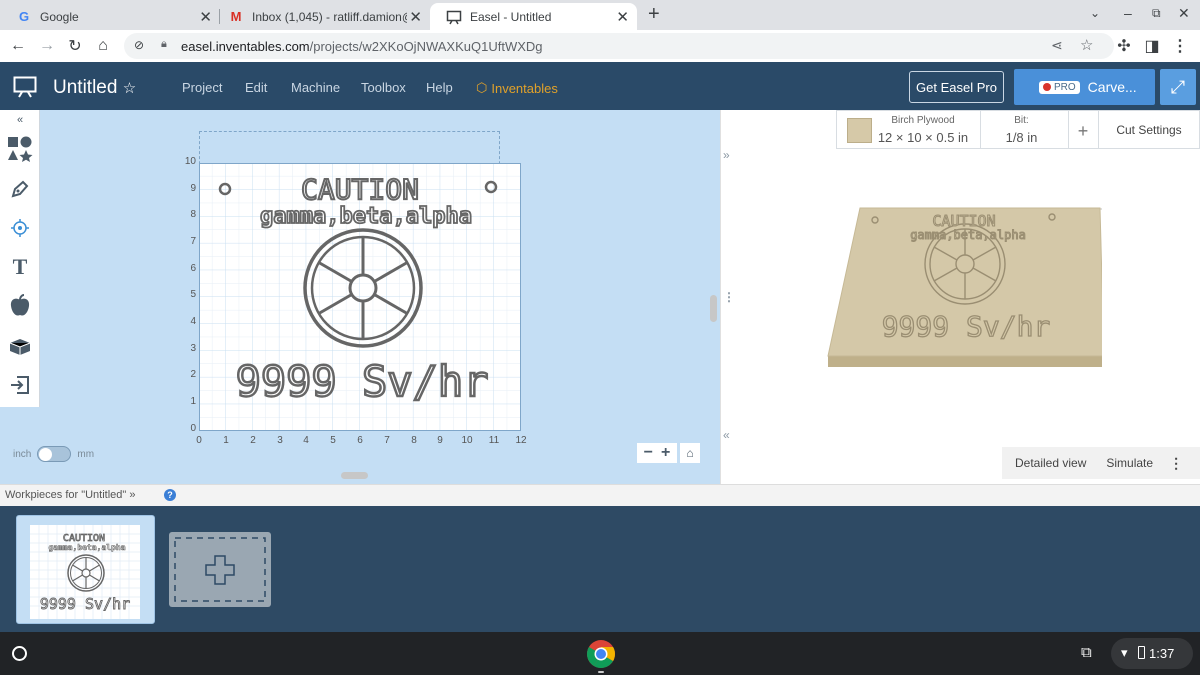 The image size is (1200, 675). What do you see at coordinates (439, 87) in the screenshot?
I see `menu-help: Help` at bounding box center [439, 87].